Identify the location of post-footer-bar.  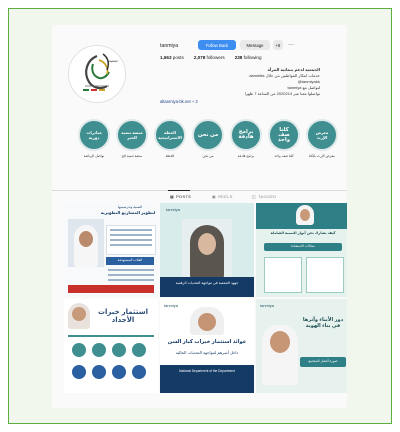
(111, 289).